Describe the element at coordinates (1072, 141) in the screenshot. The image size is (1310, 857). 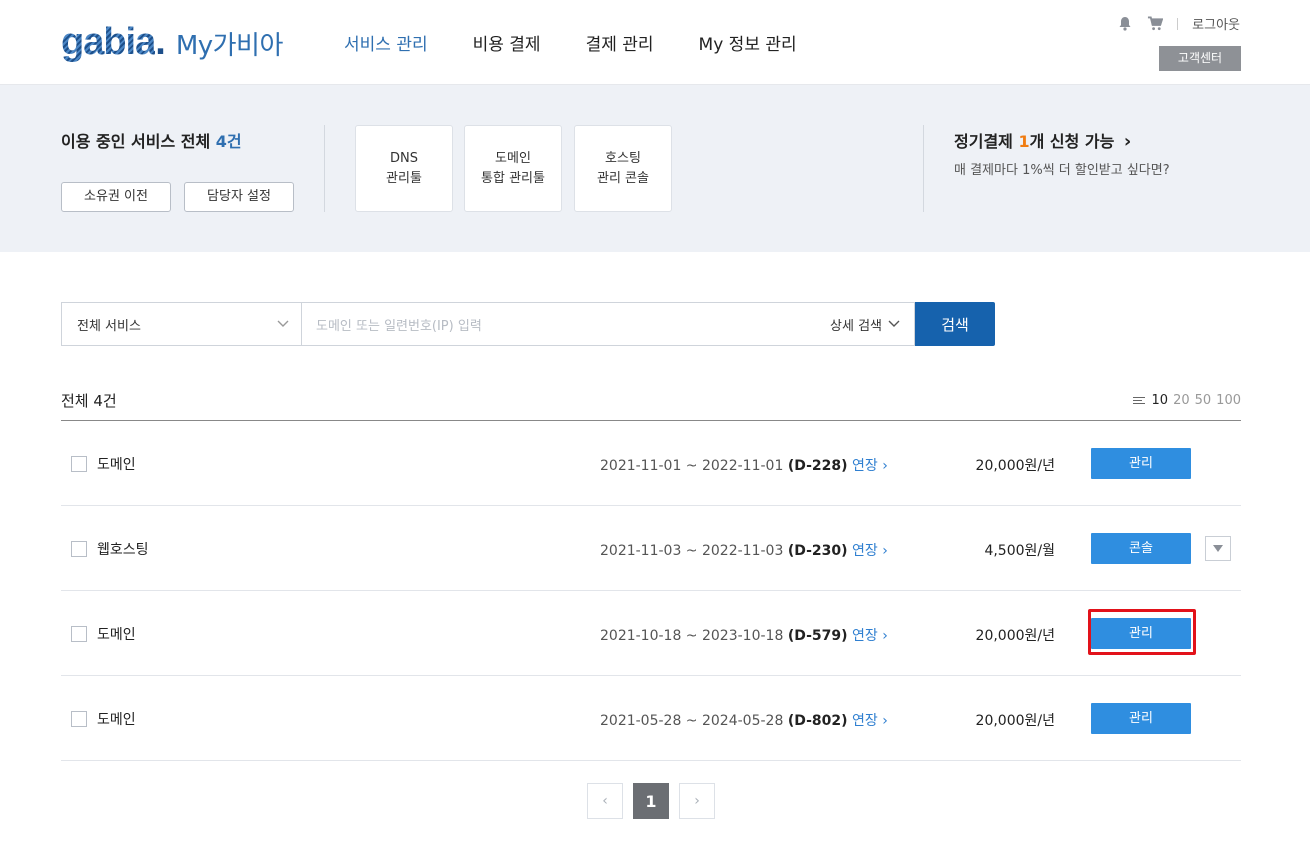
I see `promo-suffix: 개 신청 가능` at that location.